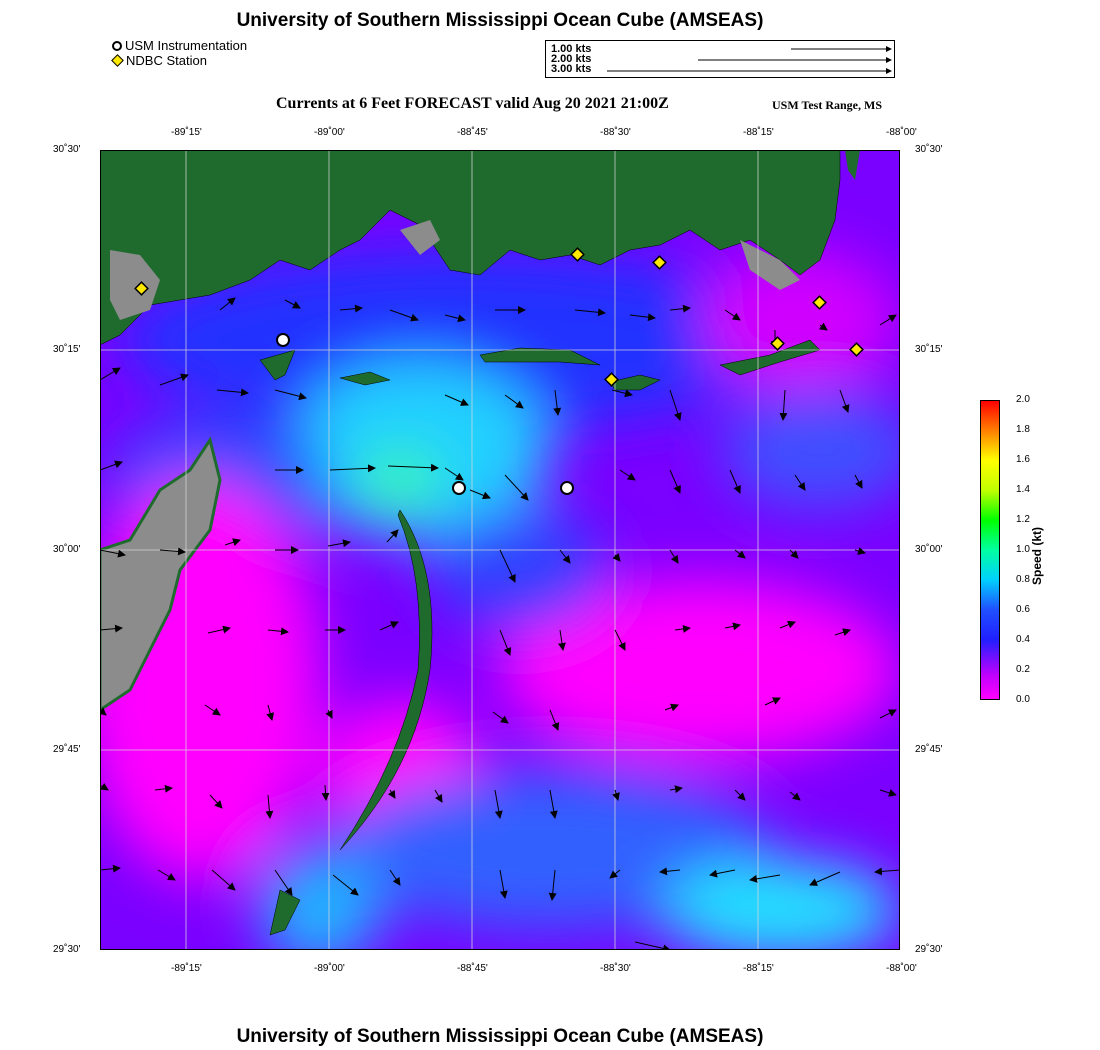 The height and width of the screenshot is (1050, 1100). What do you see at coordinates (615, 132) in the screenshot?
I see `lon-tick-top-4: -88˚30'` at bounding box center [615, 132].